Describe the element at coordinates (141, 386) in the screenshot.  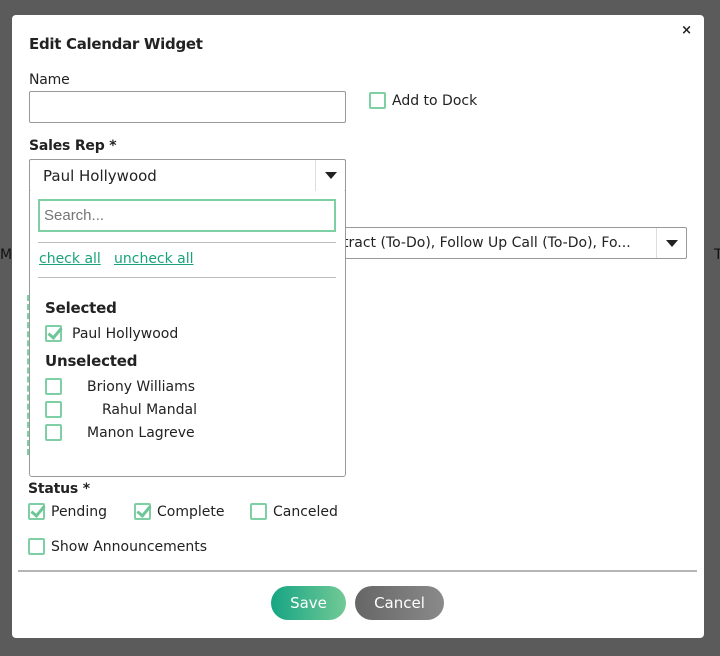
I see `option-label: Briony Williams` at that location.